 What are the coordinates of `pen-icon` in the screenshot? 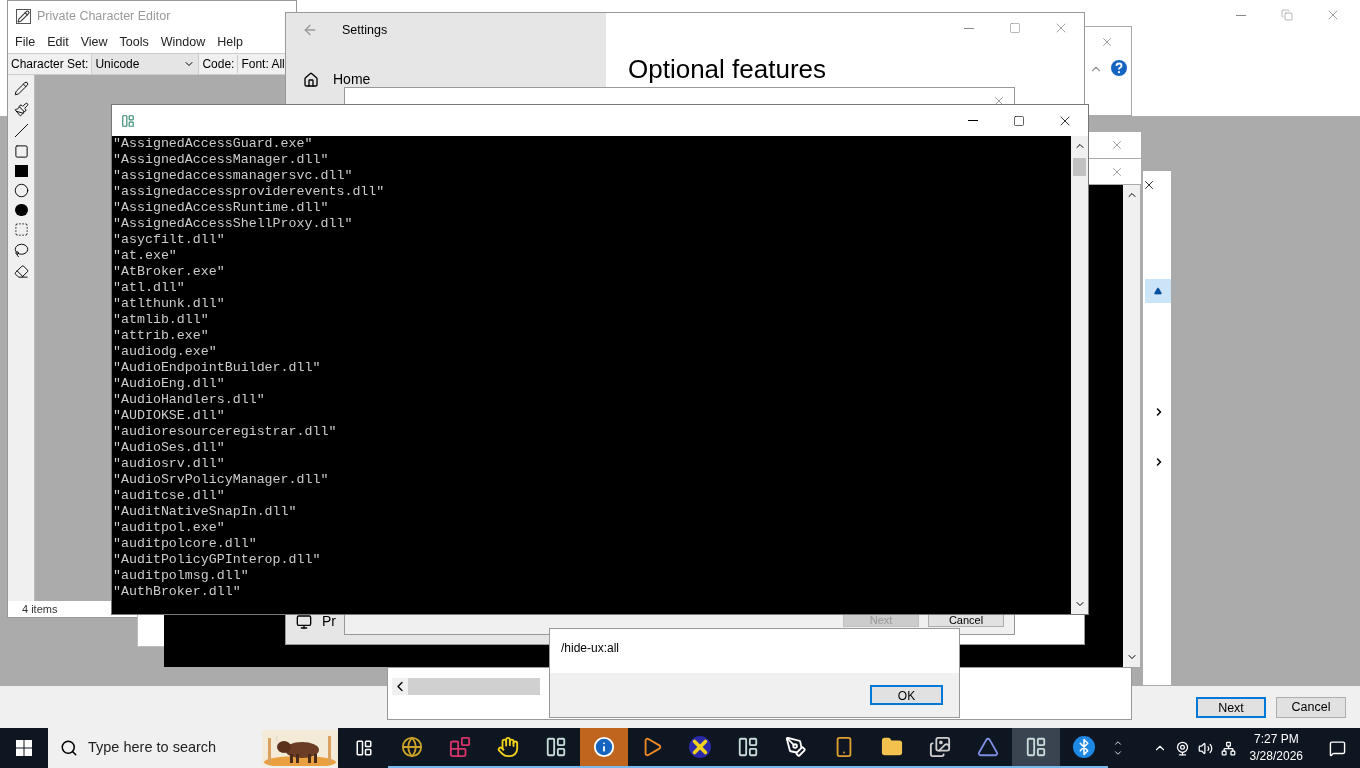 It's located at (796, 747).